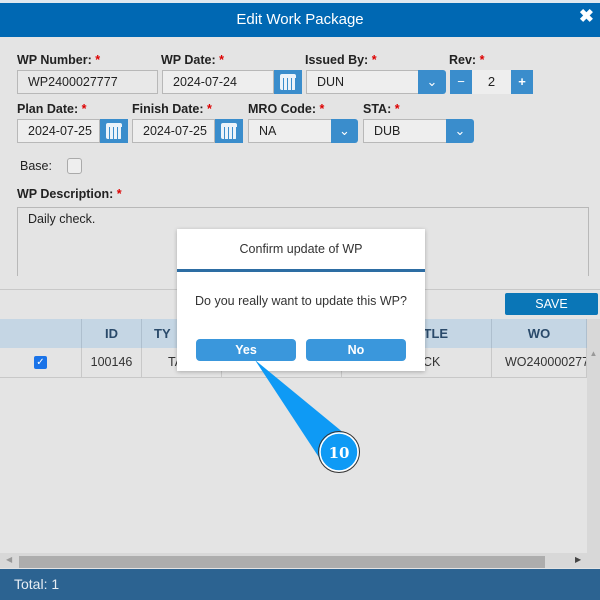 Image resolution: width=600 pixels, height=600 pixels. I want to click on callout-number: 10, so click(339, 453).